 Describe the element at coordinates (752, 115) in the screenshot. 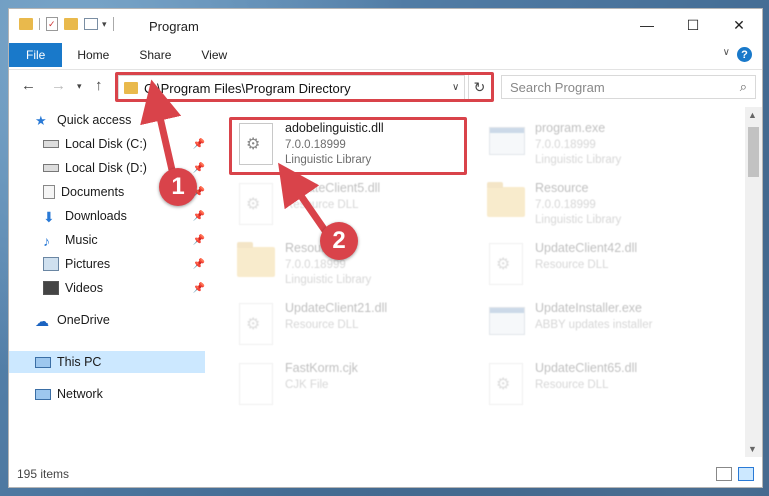

I see `scroll-up-icon: ▲` at that location.